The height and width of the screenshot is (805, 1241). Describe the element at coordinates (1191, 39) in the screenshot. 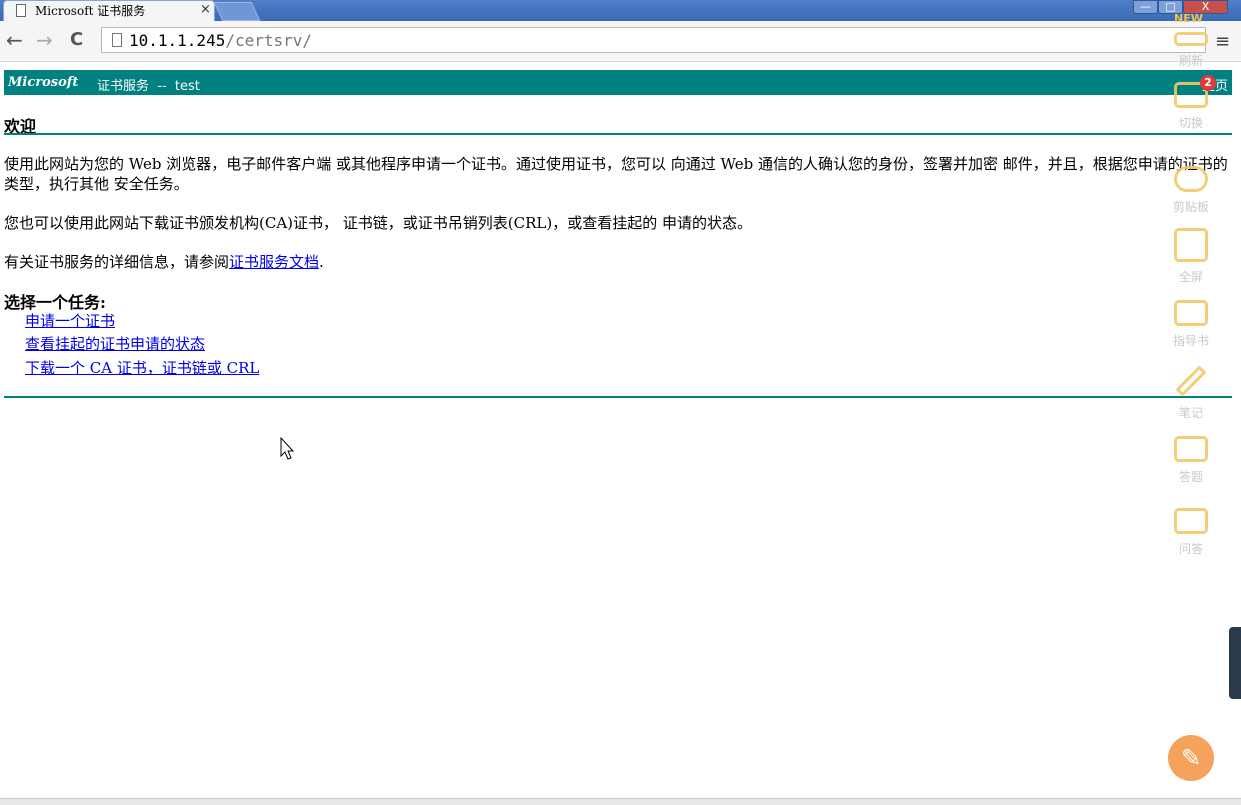

I see `refresh-icon` at that location.